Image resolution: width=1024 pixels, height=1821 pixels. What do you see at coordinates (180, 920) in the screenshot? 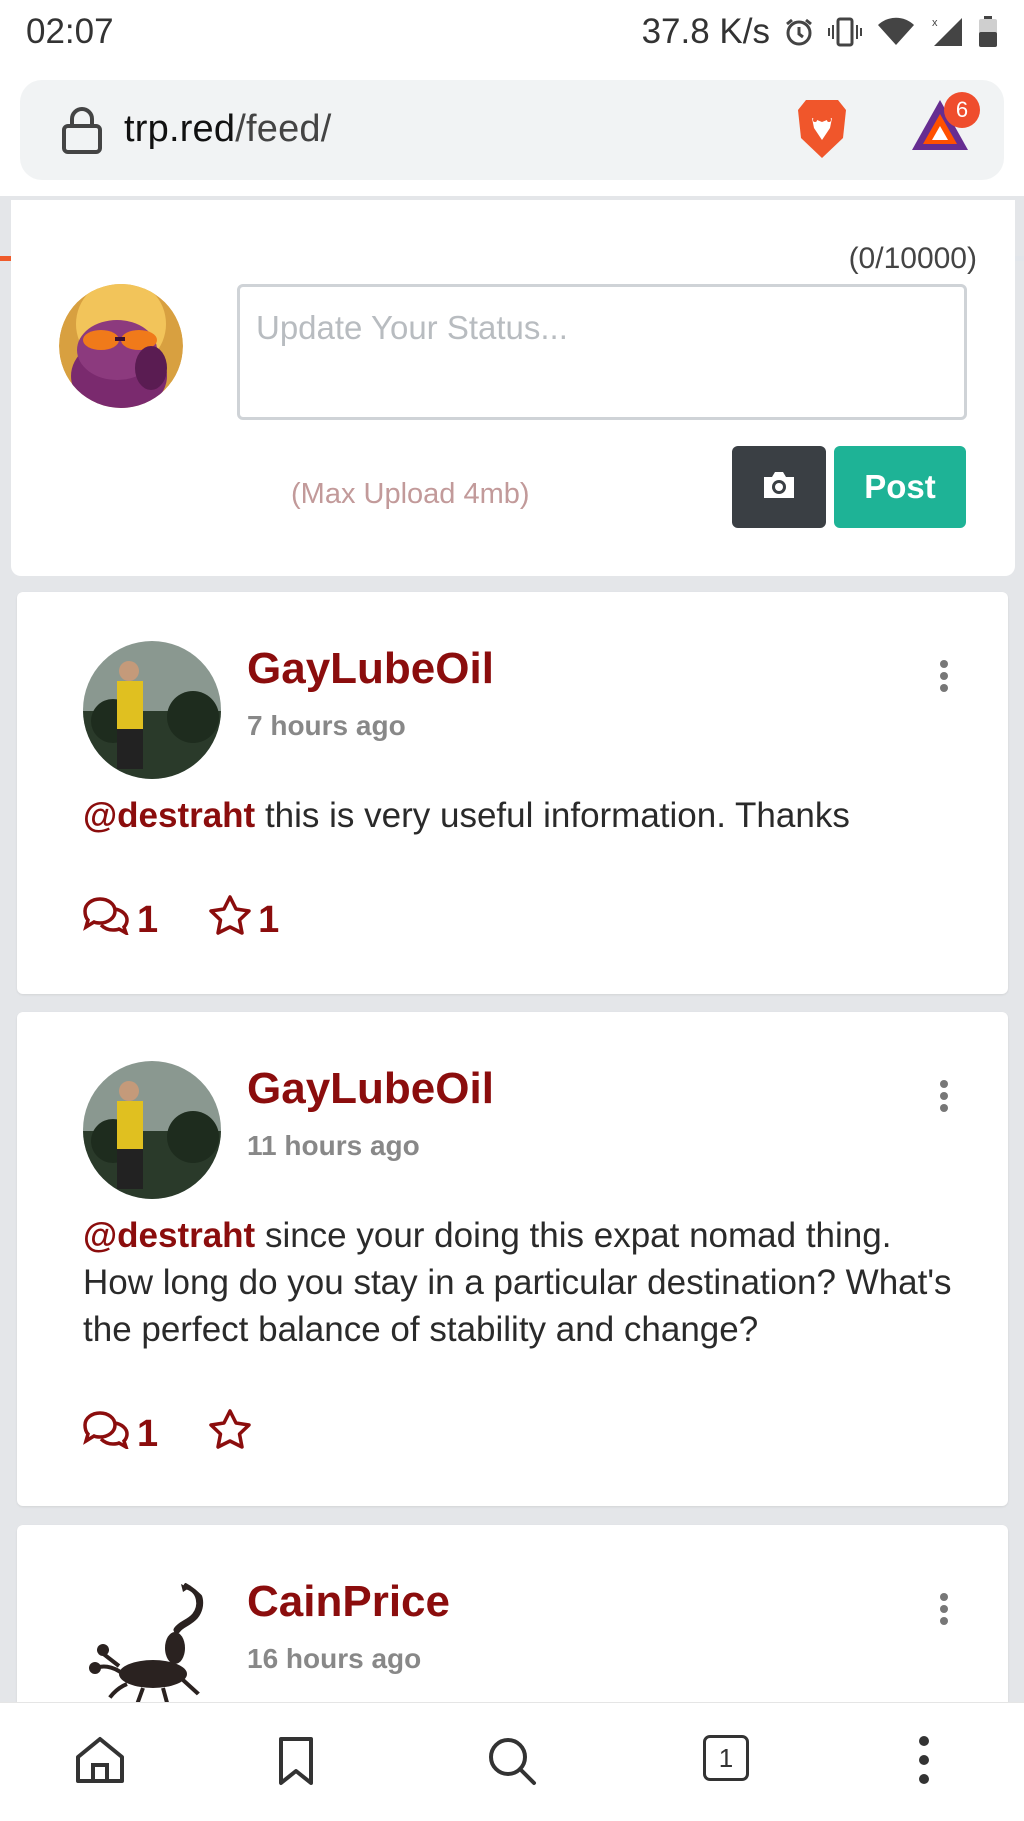
I see `post-actions: 1 1` at bounding box center [180, 920].